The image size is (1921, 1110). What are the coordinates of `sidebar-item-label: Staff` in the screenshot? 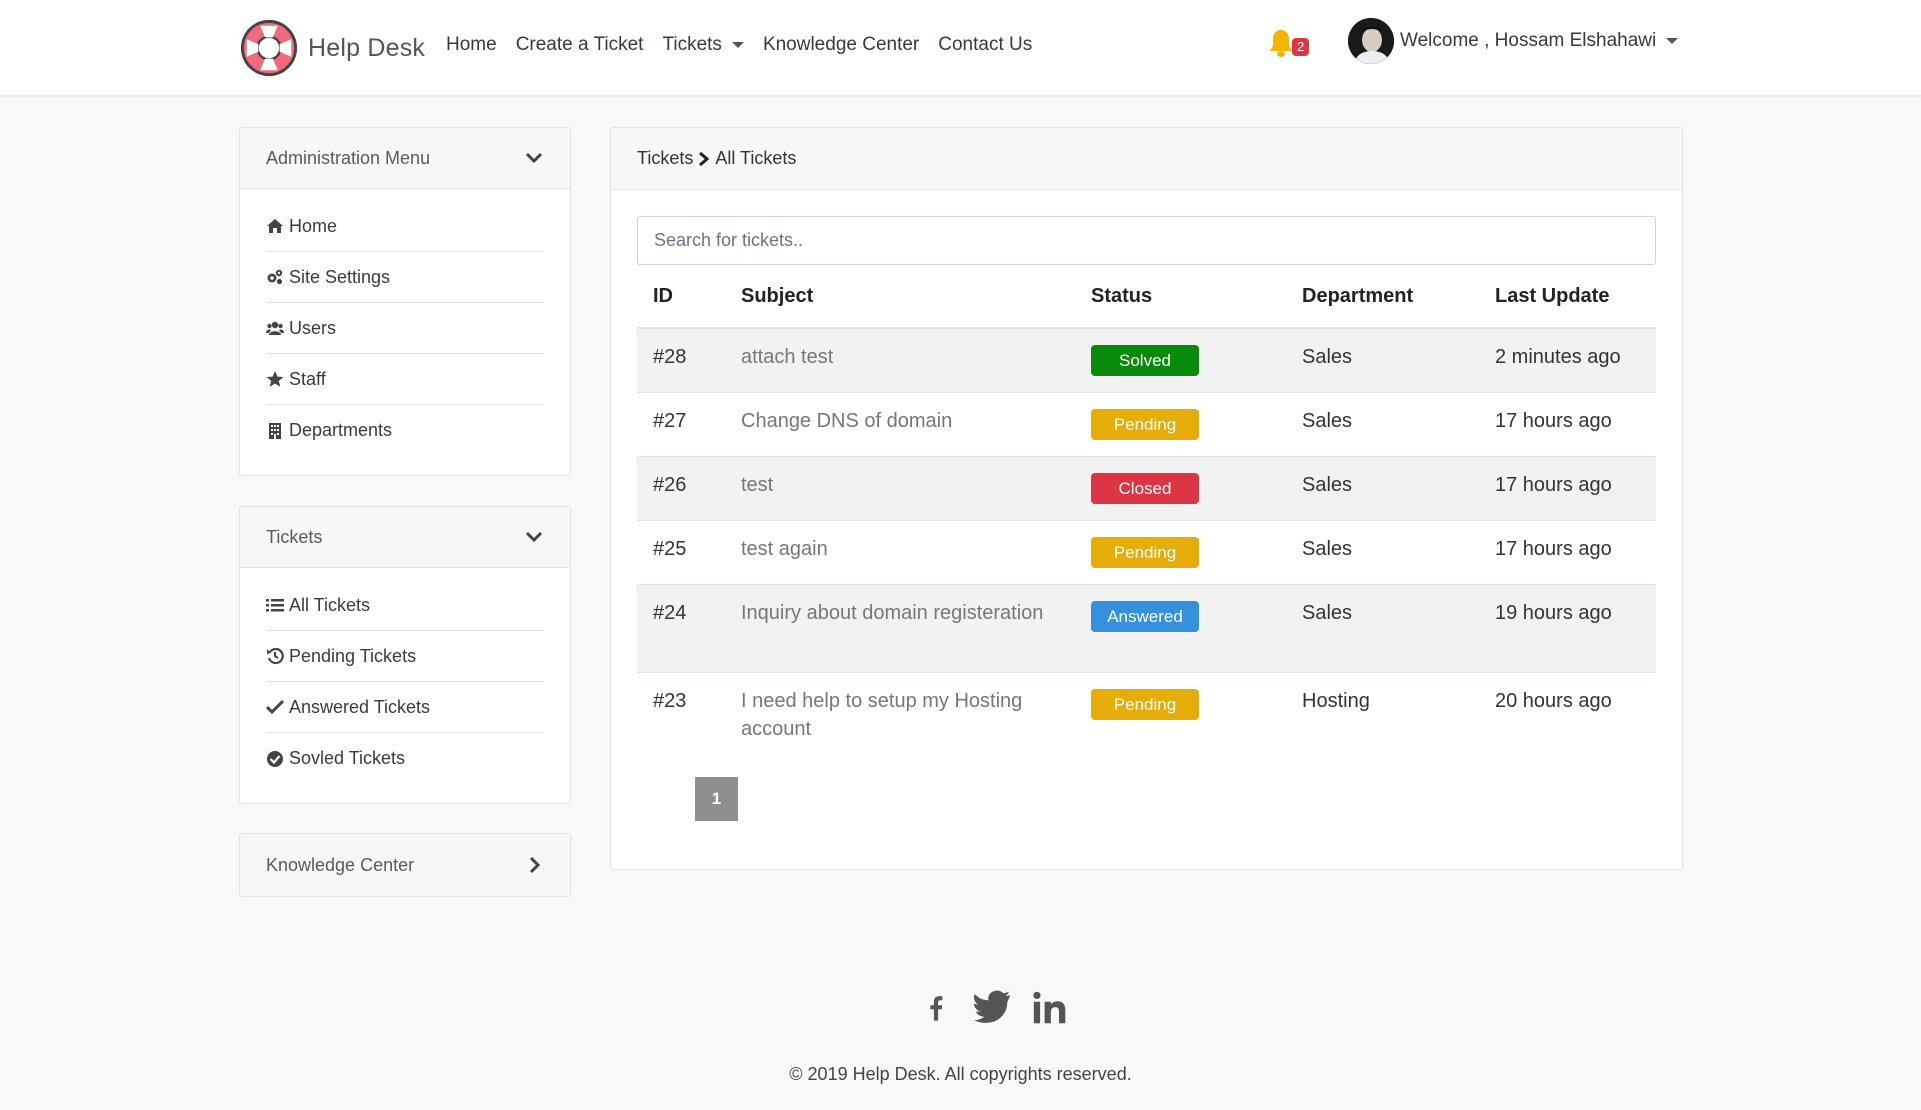 It's located at (307, 378).